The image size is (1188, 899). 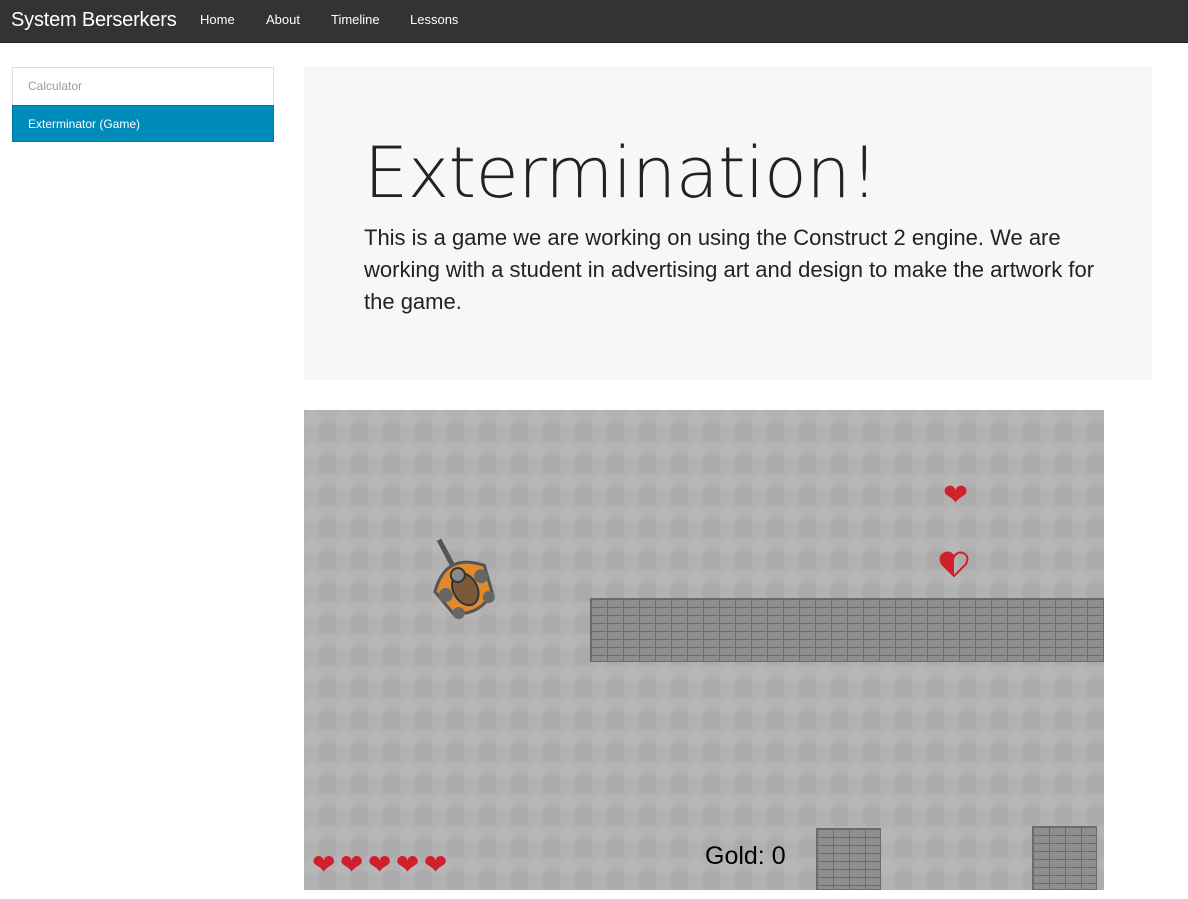 I want to click on nav-timeline: Timeline, so click(x=355, y=21).